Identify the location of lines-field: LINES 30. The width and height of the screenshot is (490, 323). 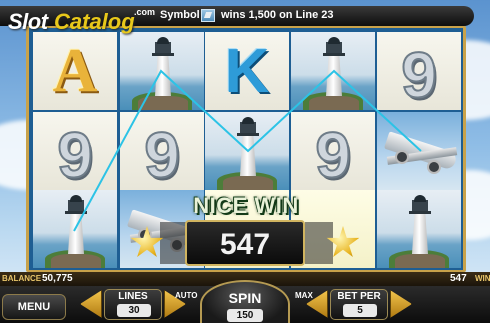
(133, 304).